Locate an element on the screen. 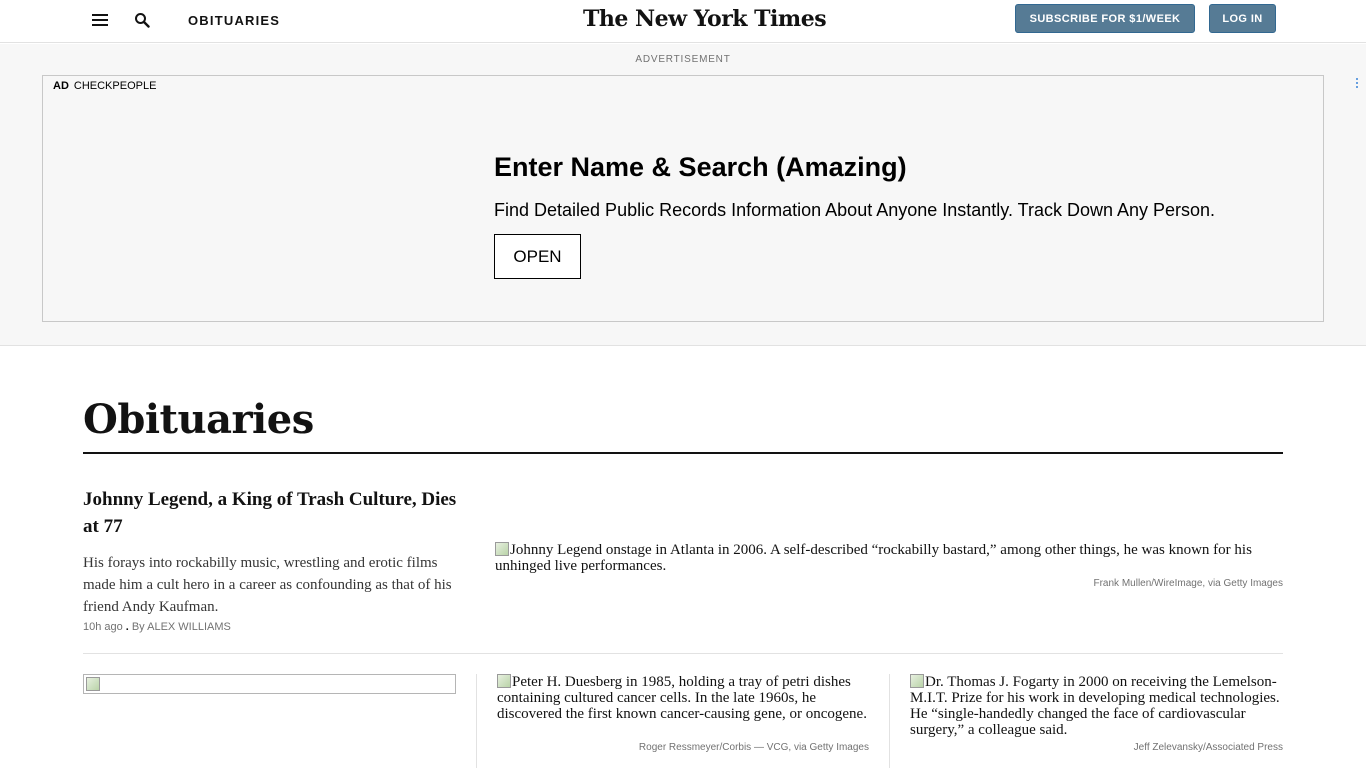 This screenshot has width=1366, height=768. card-1-image is located at coordinates (269, 684).